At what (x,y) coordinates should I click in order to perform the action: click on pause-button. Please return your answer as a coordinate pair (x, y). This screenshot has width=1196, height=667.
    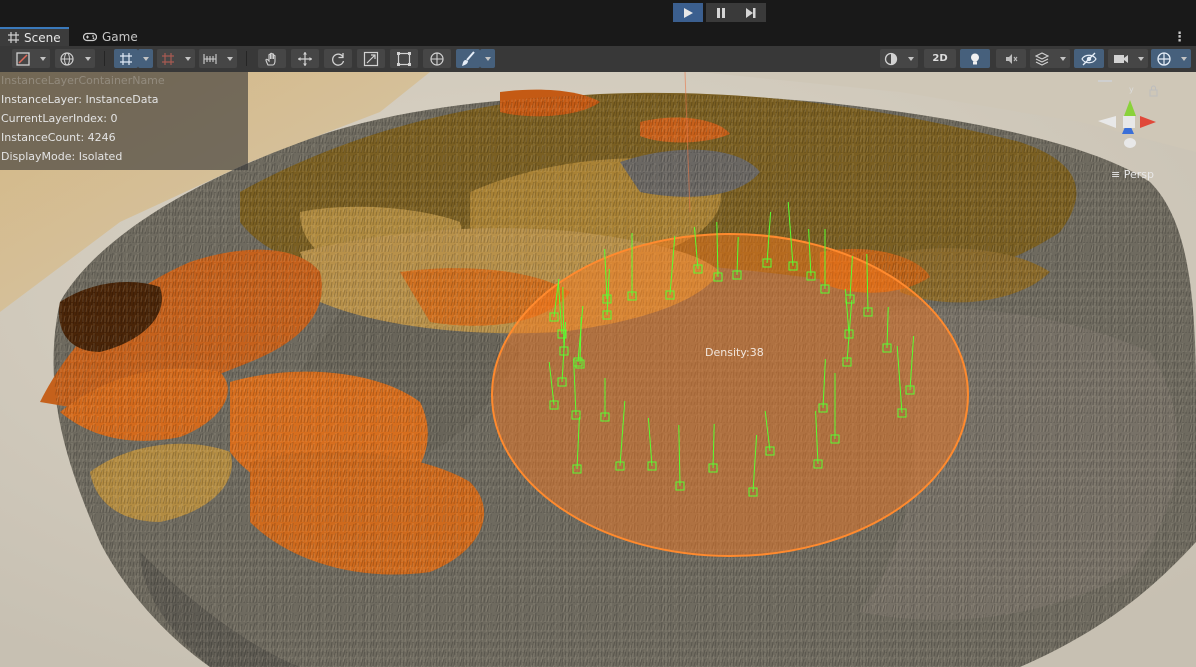
    Looking at the image, I should click on (721, 12).